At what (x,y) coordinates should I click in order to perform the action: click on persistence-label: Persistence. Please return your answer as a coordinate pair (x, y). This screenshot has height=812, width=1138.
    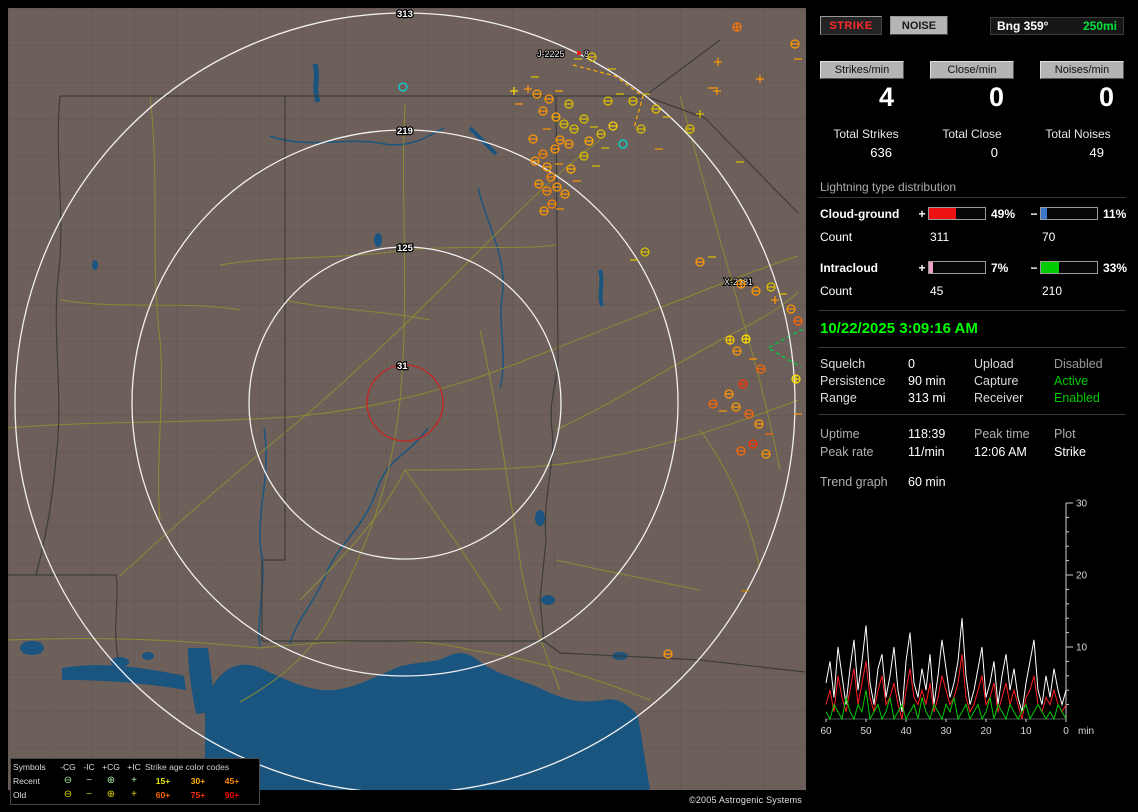
    Looking at the image, I should click on (853, 381).